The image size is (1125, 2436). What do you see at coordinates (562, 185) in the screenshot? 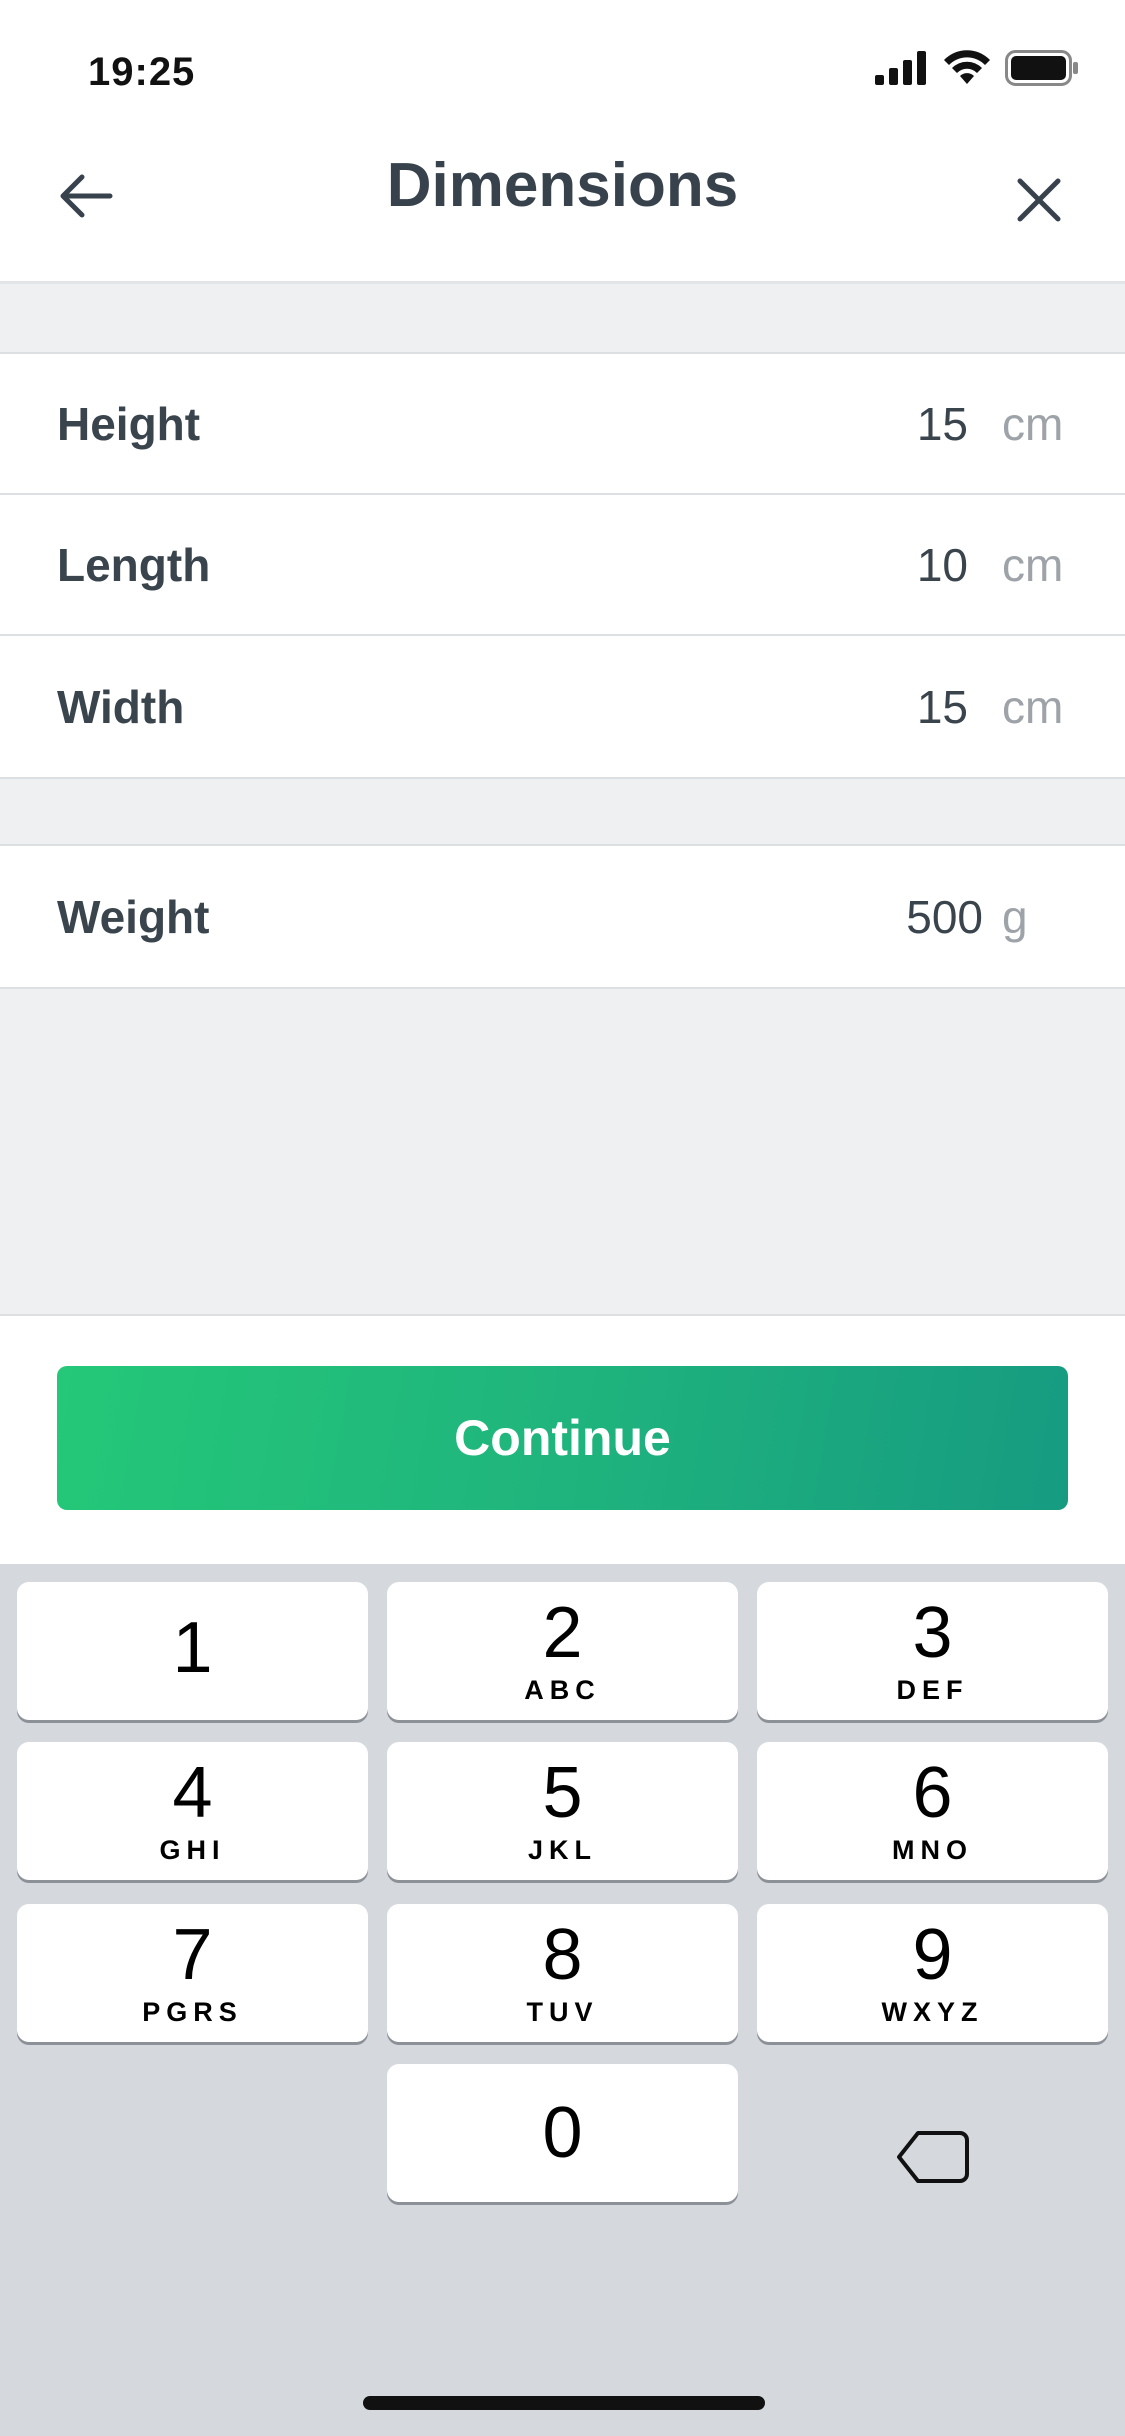
I see `page-title: Dimensions` at bounding box center [562, 185].